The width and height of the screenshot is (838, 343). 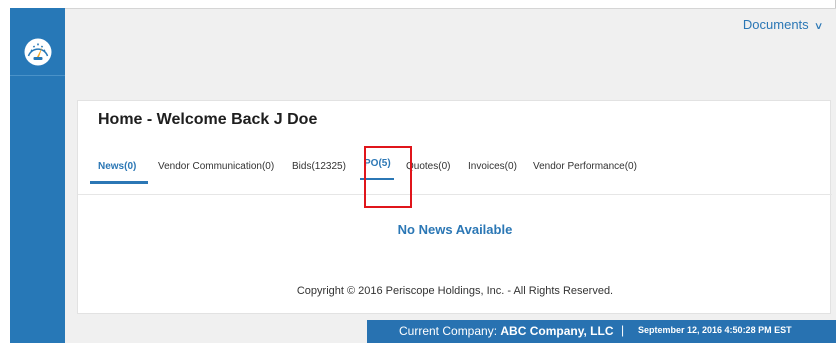 What do you see at coordinates (388, 177) in the screenshot?
I see `highlight-annotation` at bounding box center [388, 177].